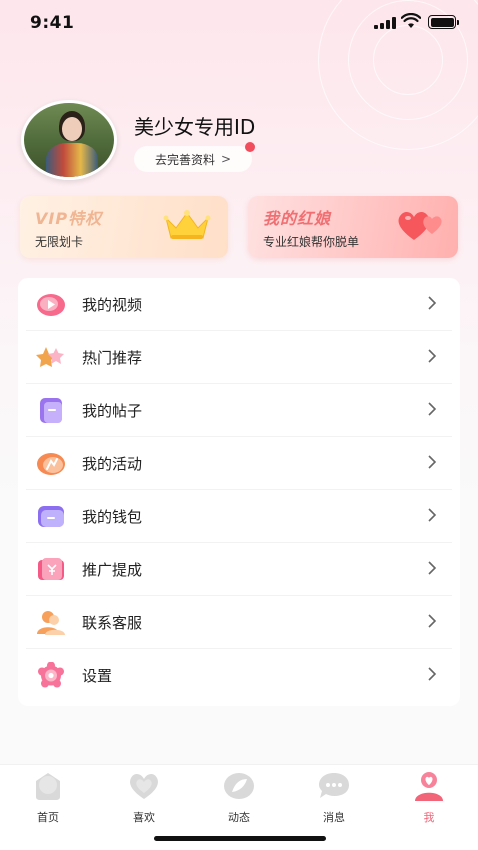 Image resolution: width=478 pixels, height=850 pixels. I want to click on tab-home: 首页, so click(48, 798).